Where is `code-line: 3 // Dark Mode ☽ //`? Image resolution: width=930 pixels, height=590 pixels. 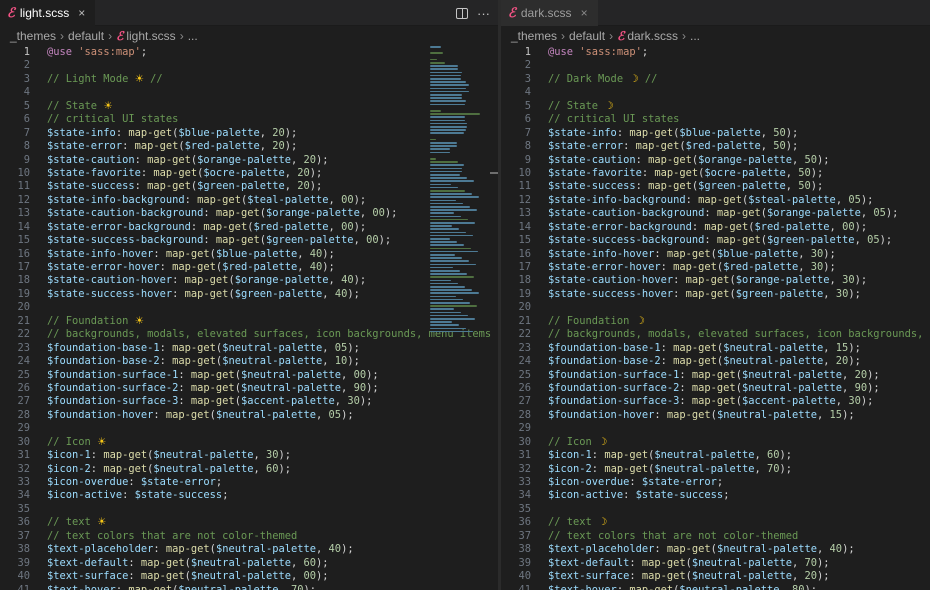
code-line: 3 // Dark Mode ☽ // is located at coordinates (715, 79).